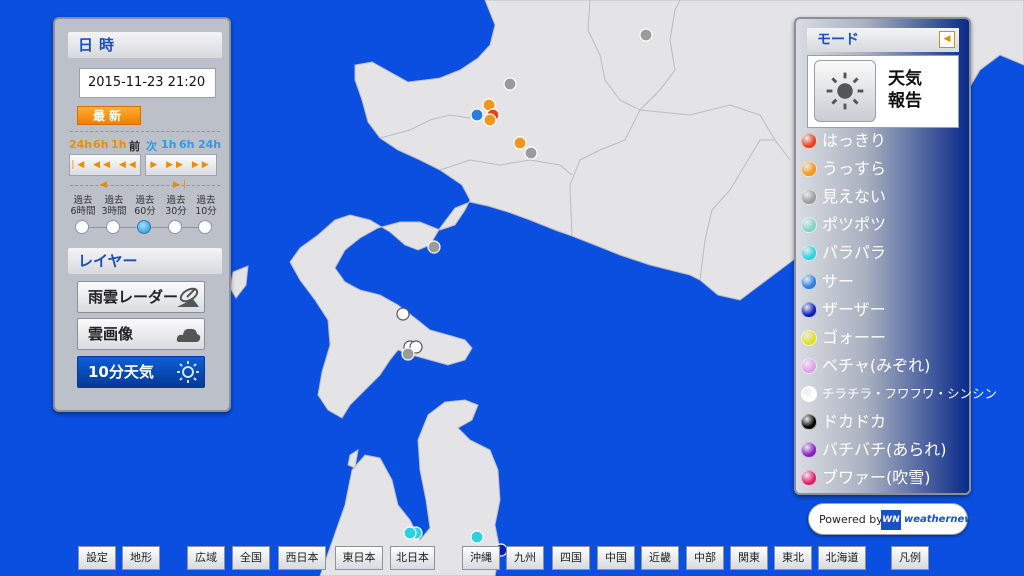 The height and width of the screenshot is (576, 1024). What do you see at coordinates (942, 519) in the screenshot?
I see `weathernews-name: weathernews` at bounding box center [942, 519].